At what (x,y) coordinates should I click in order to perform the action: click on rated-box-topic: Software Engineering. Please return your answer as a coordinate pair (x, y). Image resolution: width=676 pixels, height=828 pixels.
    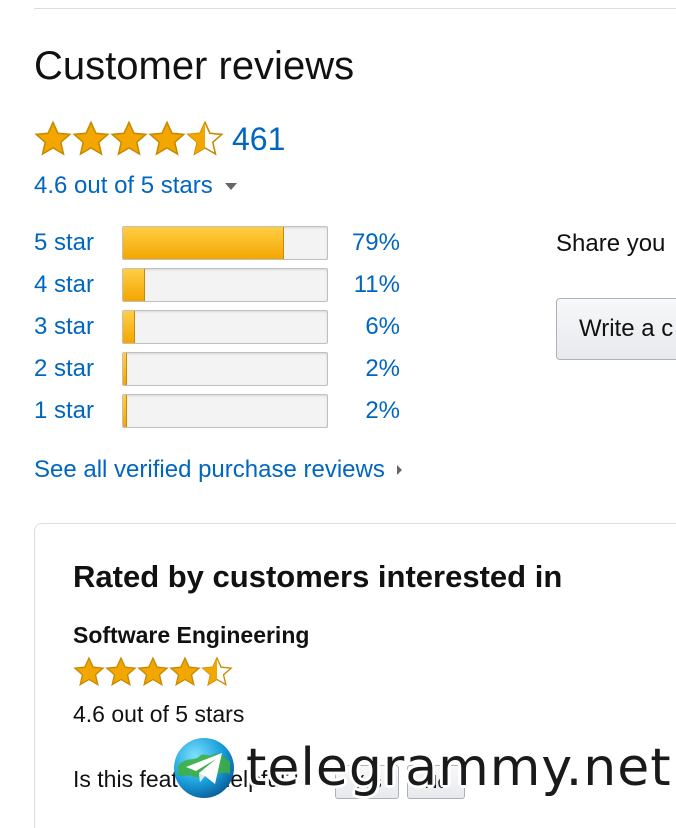
    Looking at the image, I should click on (191, 635).